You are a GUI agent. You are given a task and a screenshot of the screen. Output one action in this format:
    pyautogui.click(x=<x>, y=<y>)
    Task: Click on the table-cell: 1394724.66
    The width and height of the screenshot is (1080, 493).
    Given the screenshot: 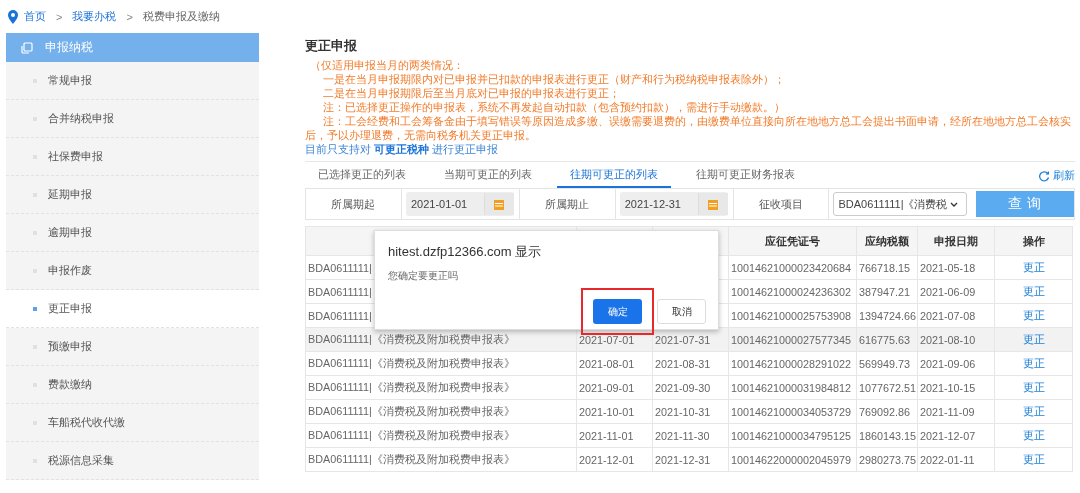 What is the action you would take?
    pyautogui.click(x=888, y=315)
    